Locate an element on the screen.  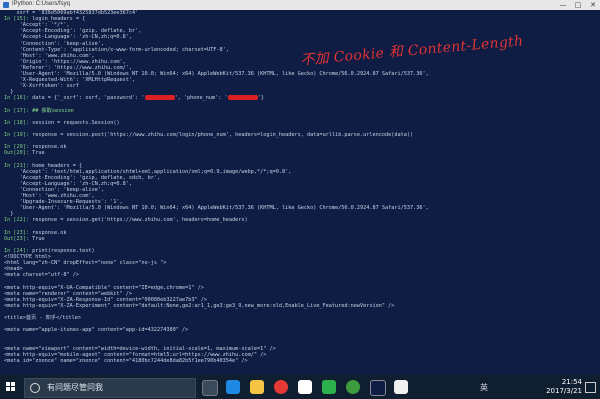
code-text: <title>首页 - 知乎</title> is located at coordinates (42, 318).